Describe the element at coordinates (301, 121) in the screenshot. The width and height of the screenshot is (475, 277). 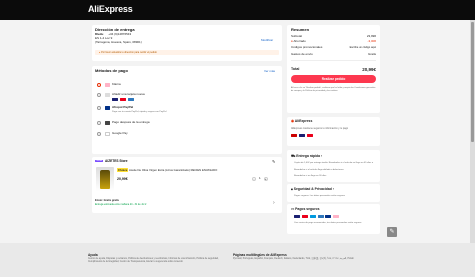
I see `trust-title: ◉ AliExpress` at that location.